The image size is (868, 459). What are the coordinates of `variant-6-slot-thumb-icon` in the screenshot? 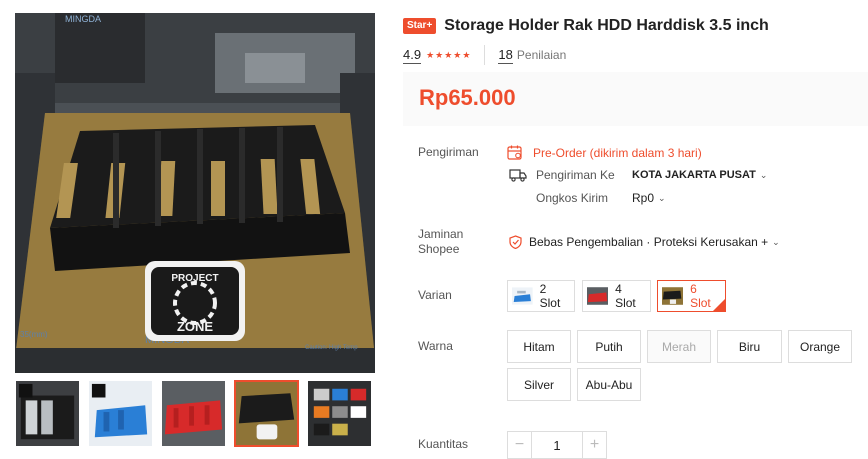 It's located at (673, 296).